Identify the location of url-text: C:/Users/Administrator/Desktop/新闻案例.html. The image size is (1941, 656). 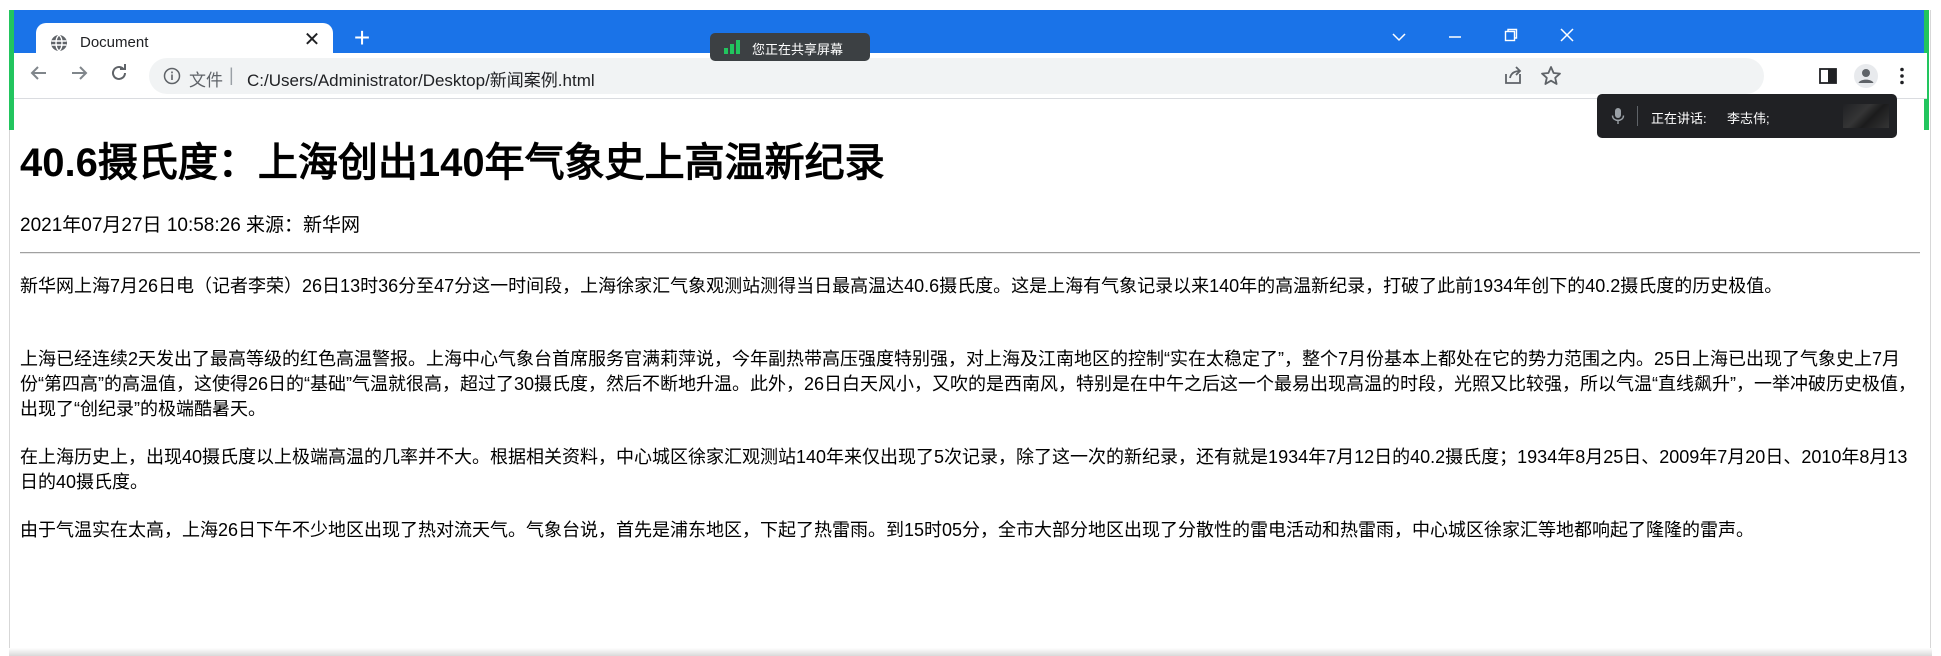
(421, 78).